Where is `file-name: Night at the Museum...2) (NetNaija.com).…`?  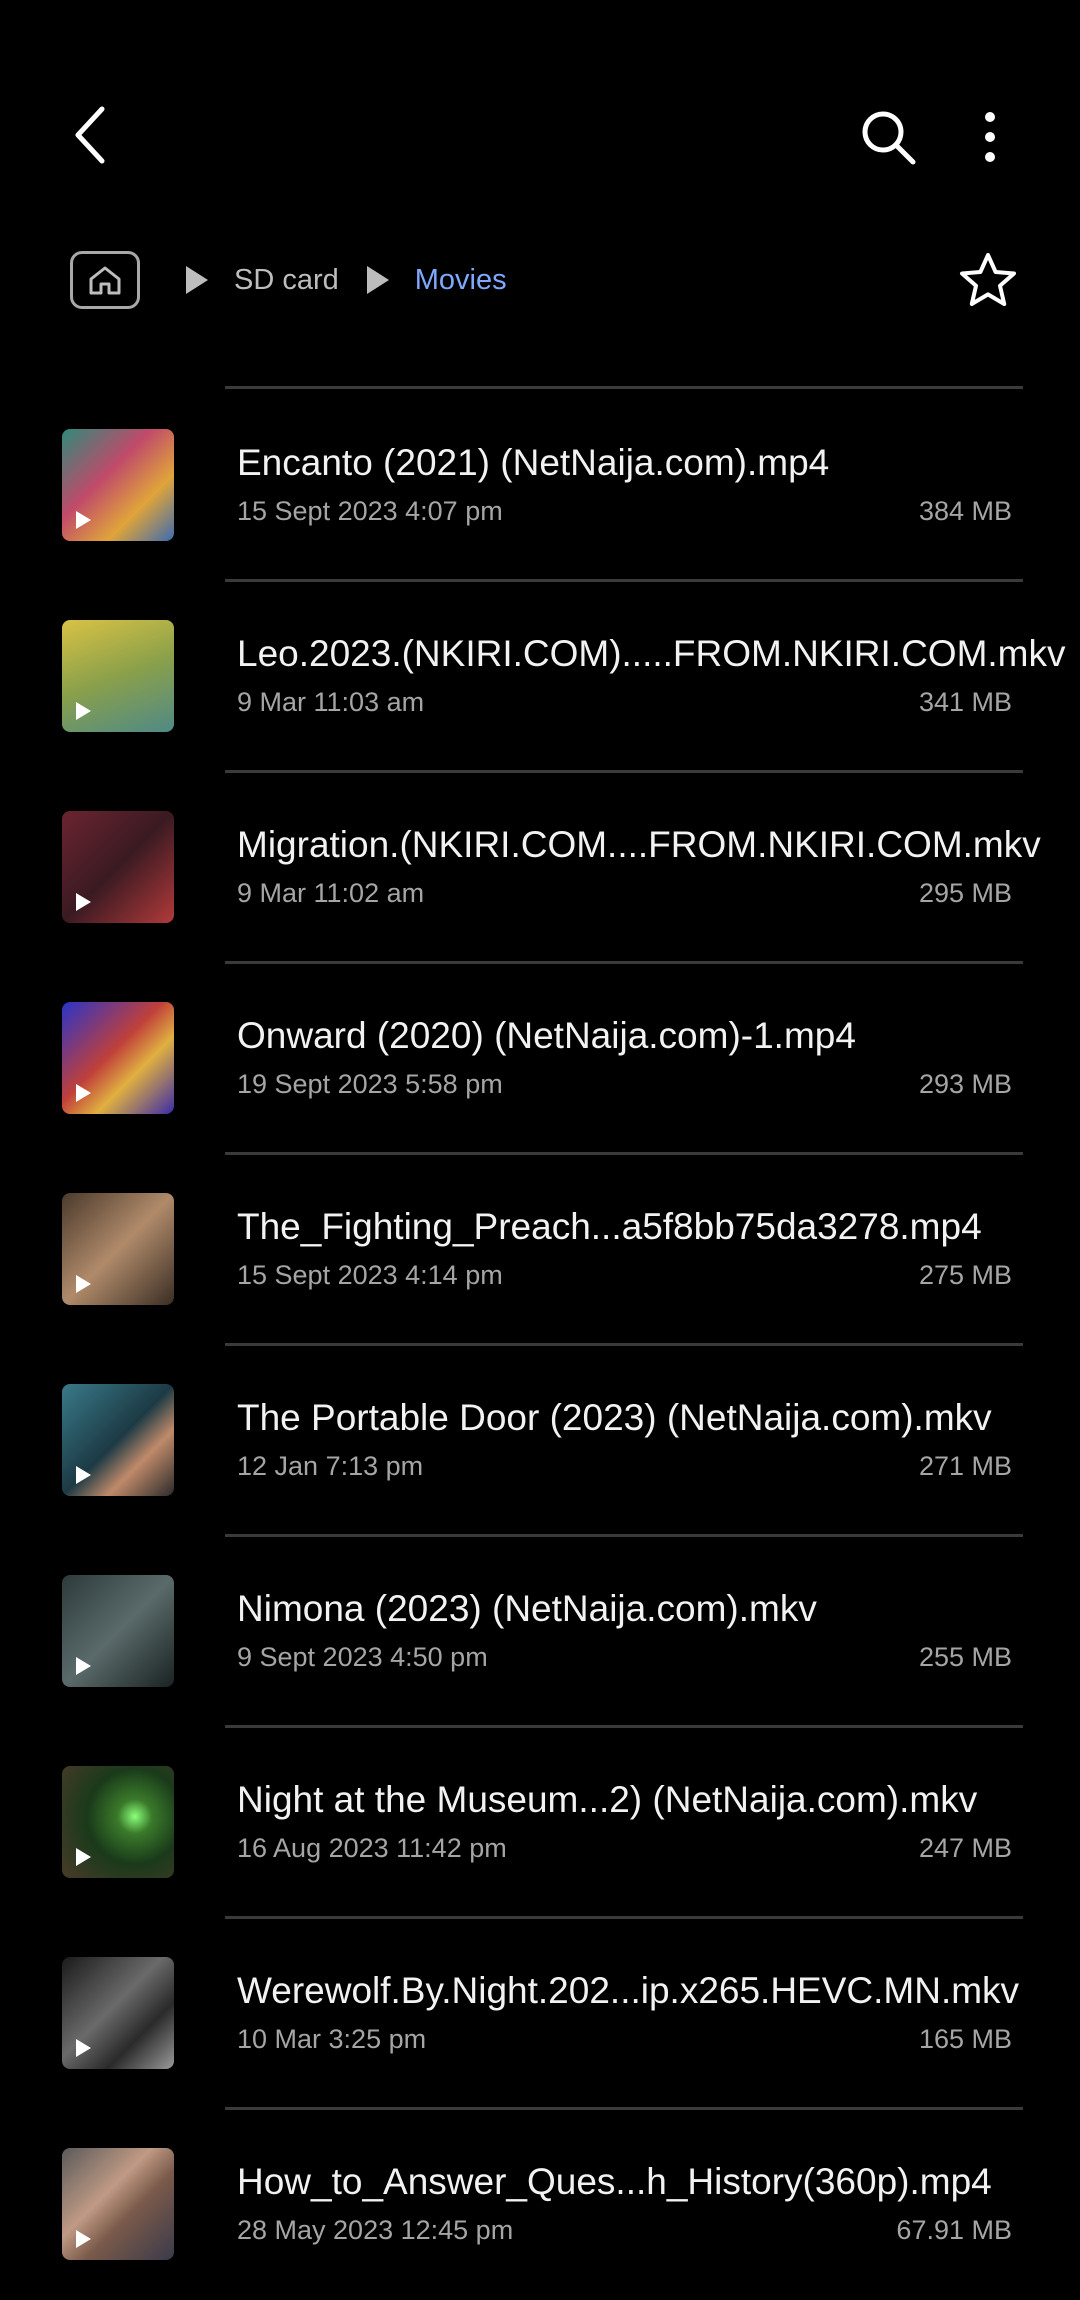
file-name: Night at the Museum...2) (NetNaija.com).… is located at coordinates (607, 1799).